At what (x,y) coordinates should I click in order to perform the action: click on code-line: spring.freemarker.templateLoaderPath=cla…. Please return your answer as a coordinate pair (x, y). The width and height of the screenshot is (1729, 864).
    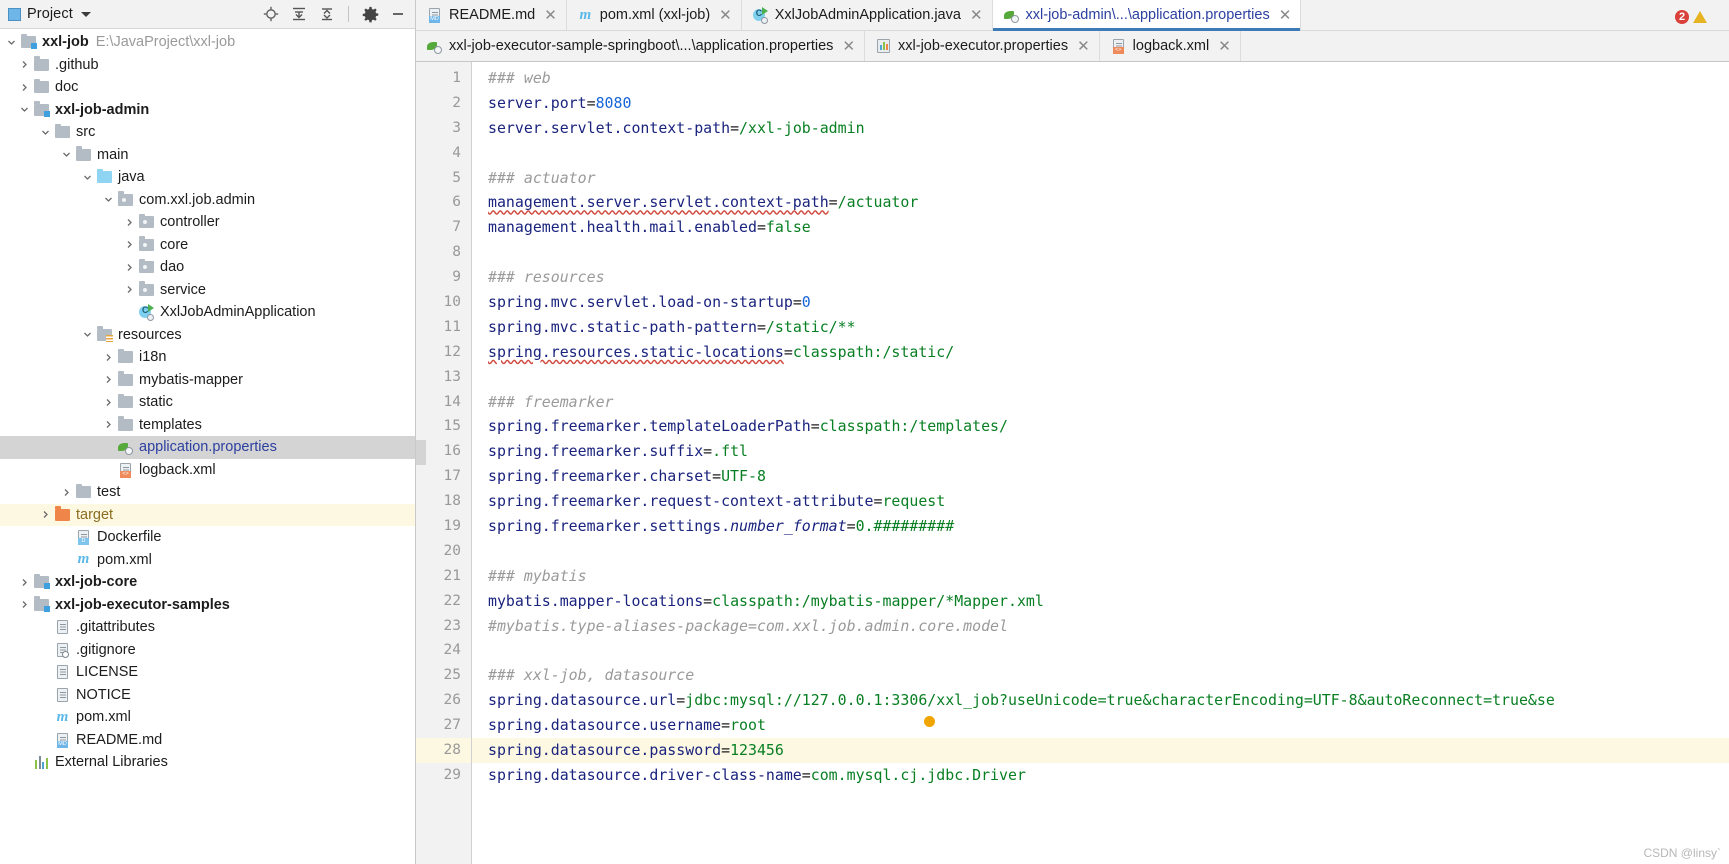
    Looking at the image, I should click on (1108, 426).